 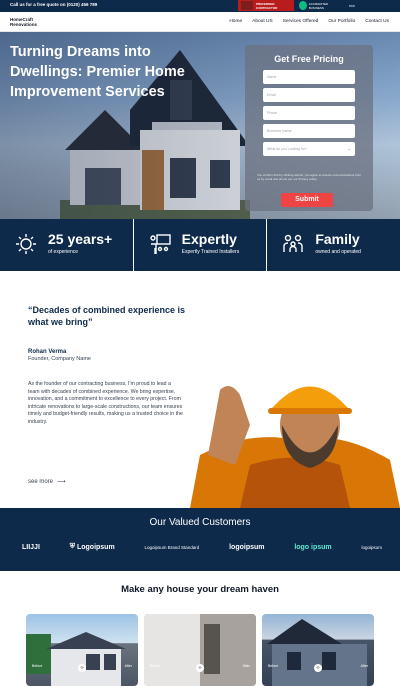 I want to click on phone-field: Phone, so click(x=309, y=113).